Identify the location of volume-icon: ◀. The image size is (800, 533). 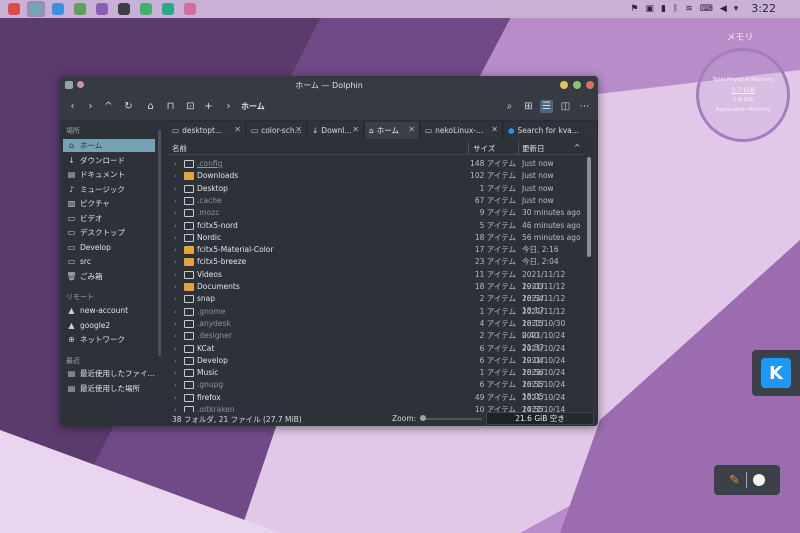
(723, 9).